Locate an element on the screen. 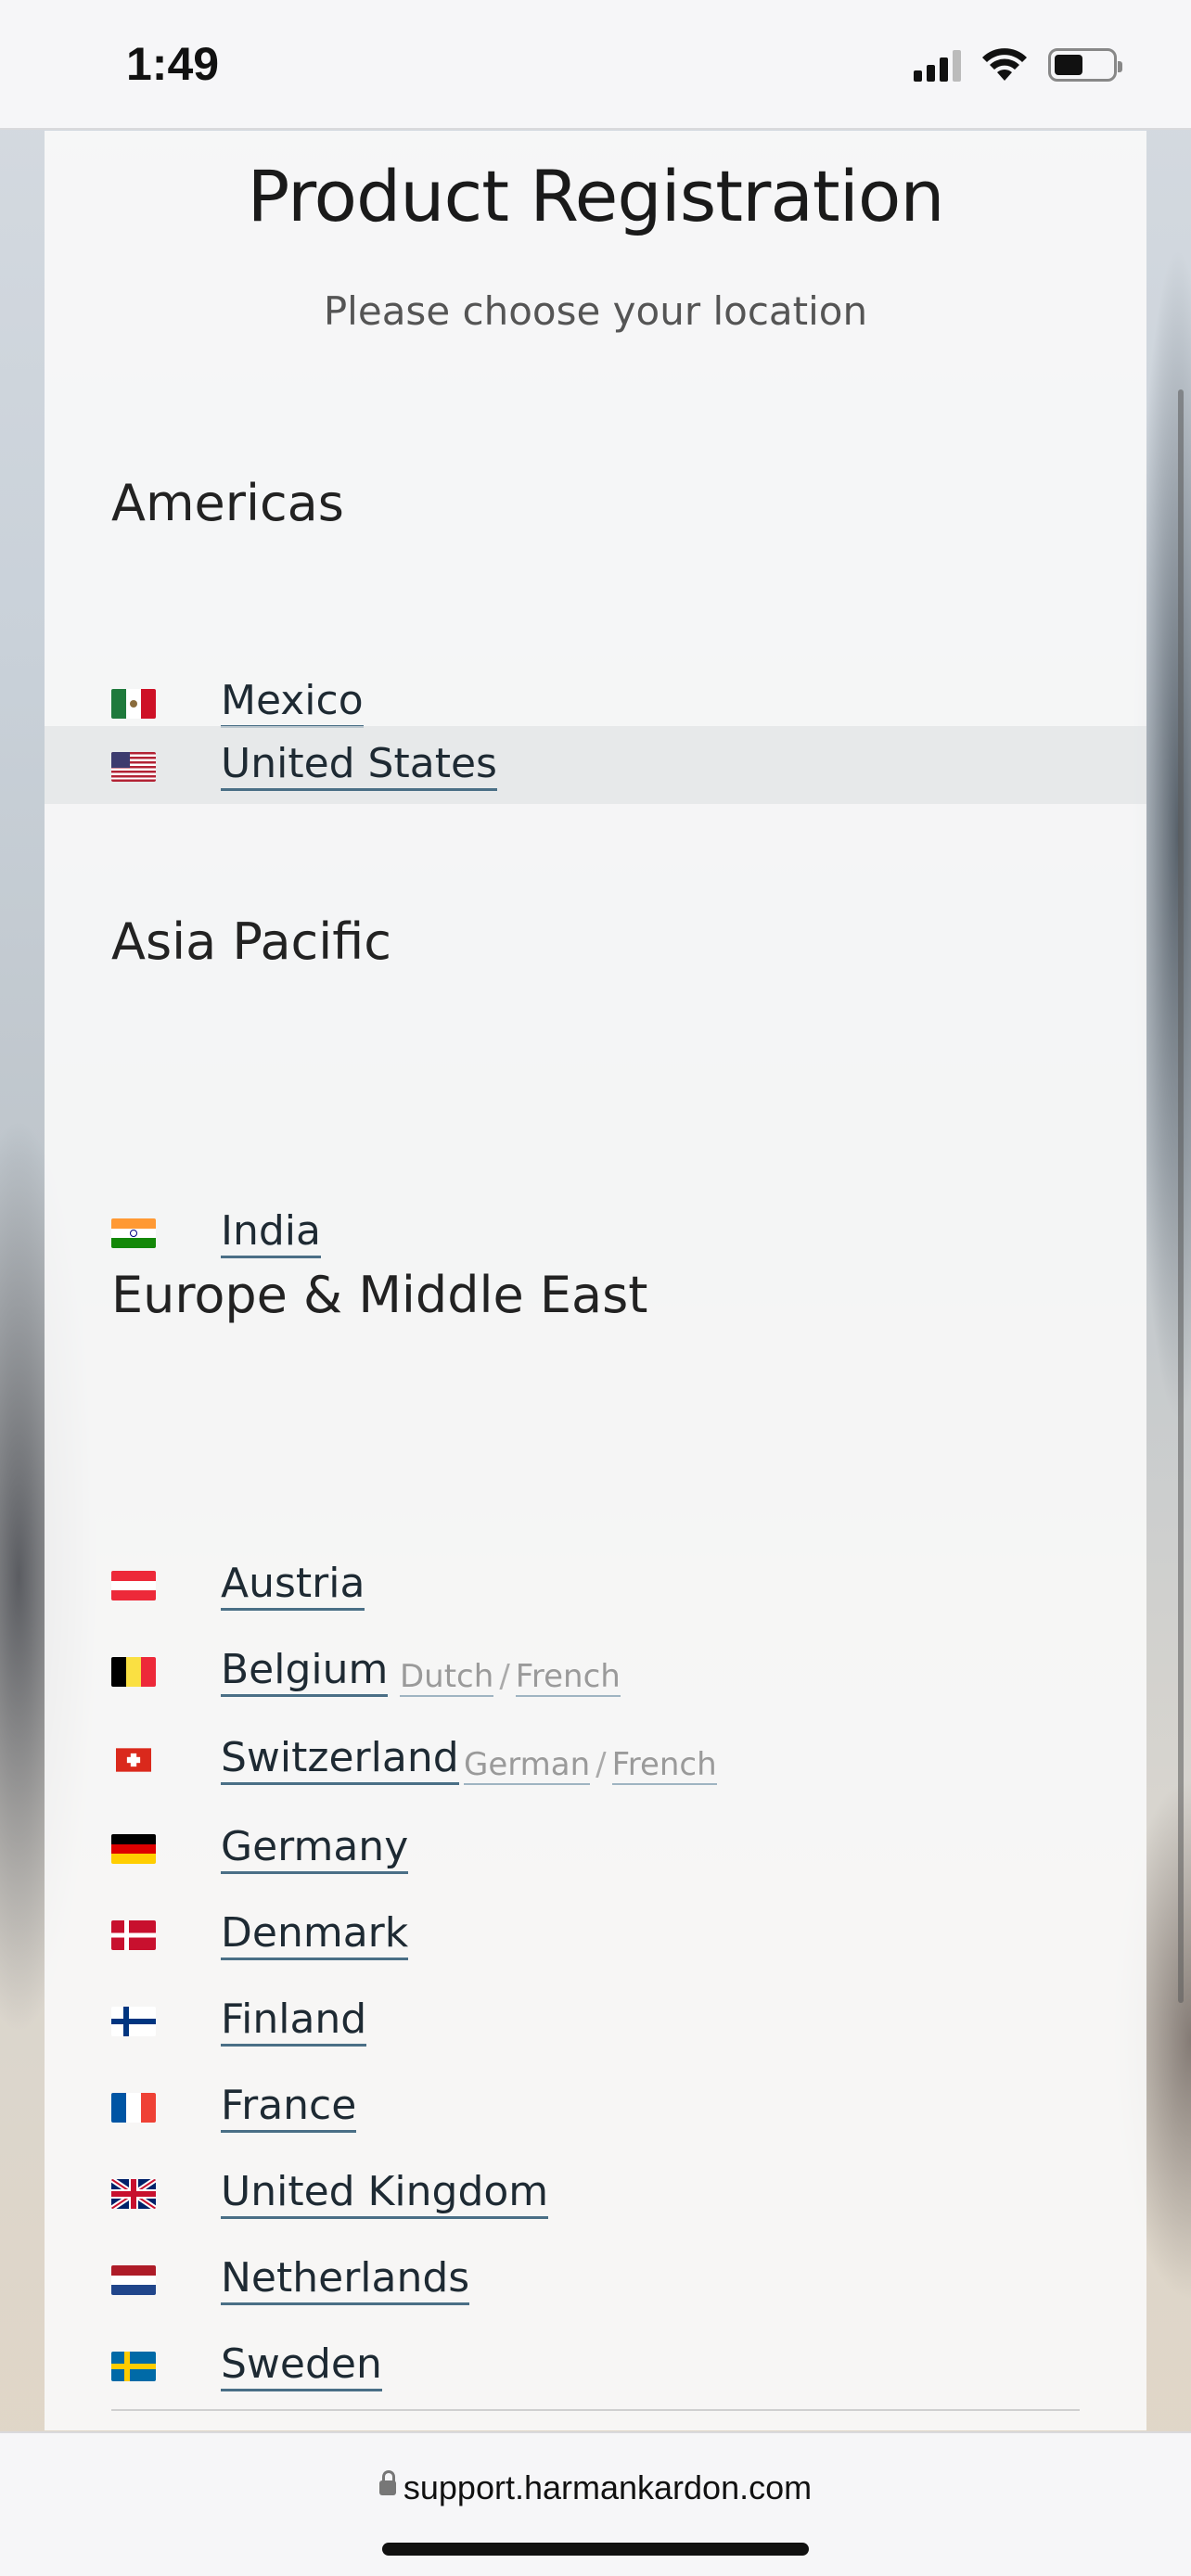 The width and height of the screenshot is (1191, 2576). battery-icon is located at coordinates (1085, 65).